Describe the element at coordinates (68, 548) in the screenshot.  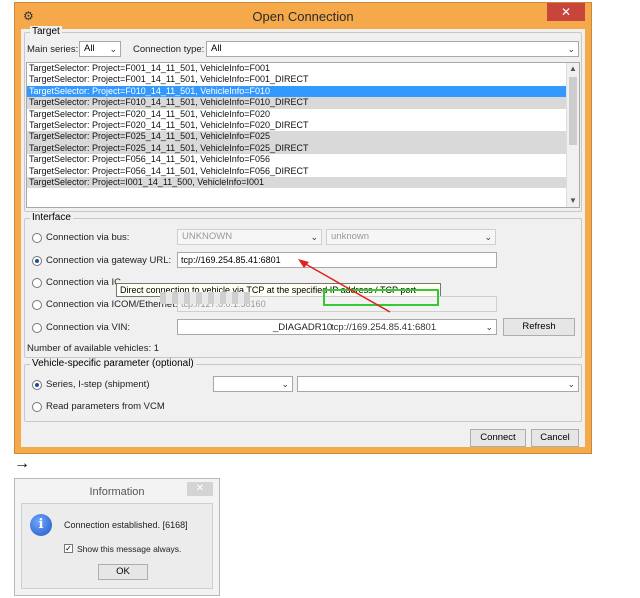
I see `show-always-checkbox: ✓` at that location.